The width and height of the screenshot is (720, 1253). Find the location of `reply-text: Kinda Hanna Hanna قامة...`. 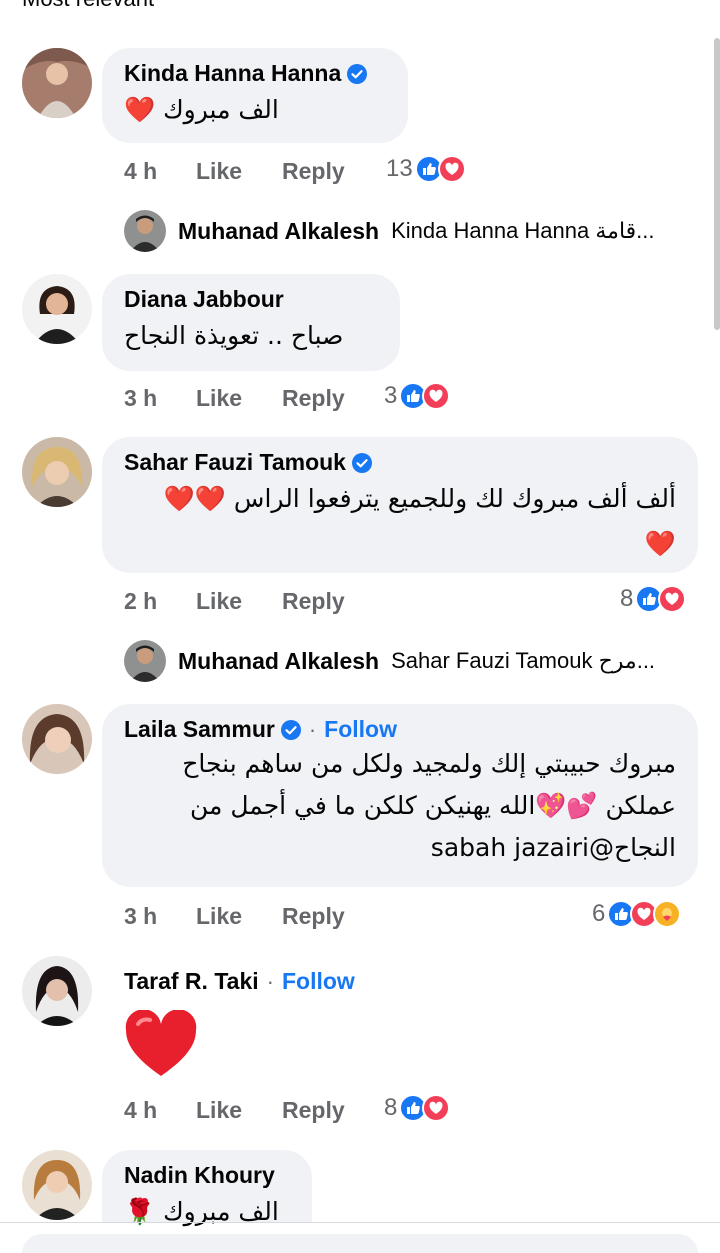

reply-text: Kinda Hanna Hanna قامة... is located at coordinates (523, 230).